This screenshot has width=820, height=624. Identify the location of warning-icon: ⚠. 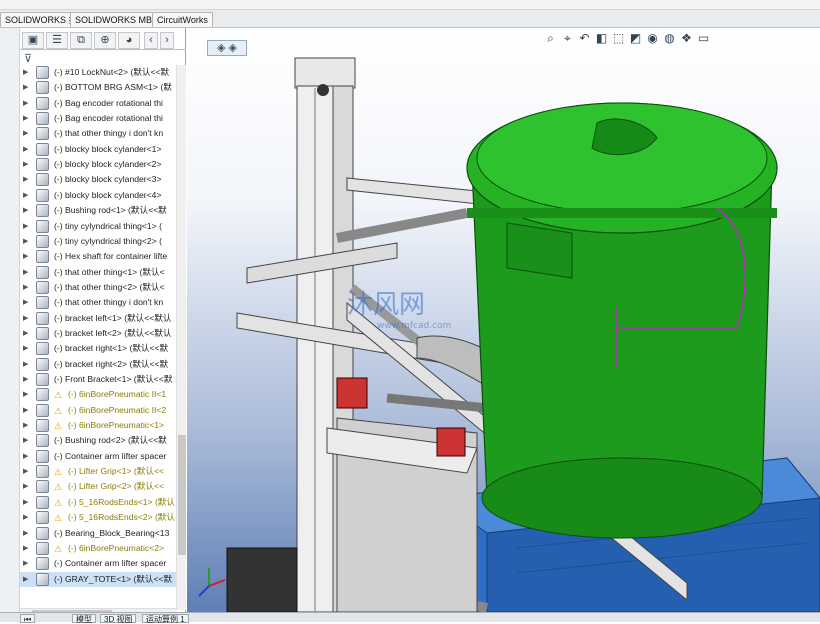
(58, 395).